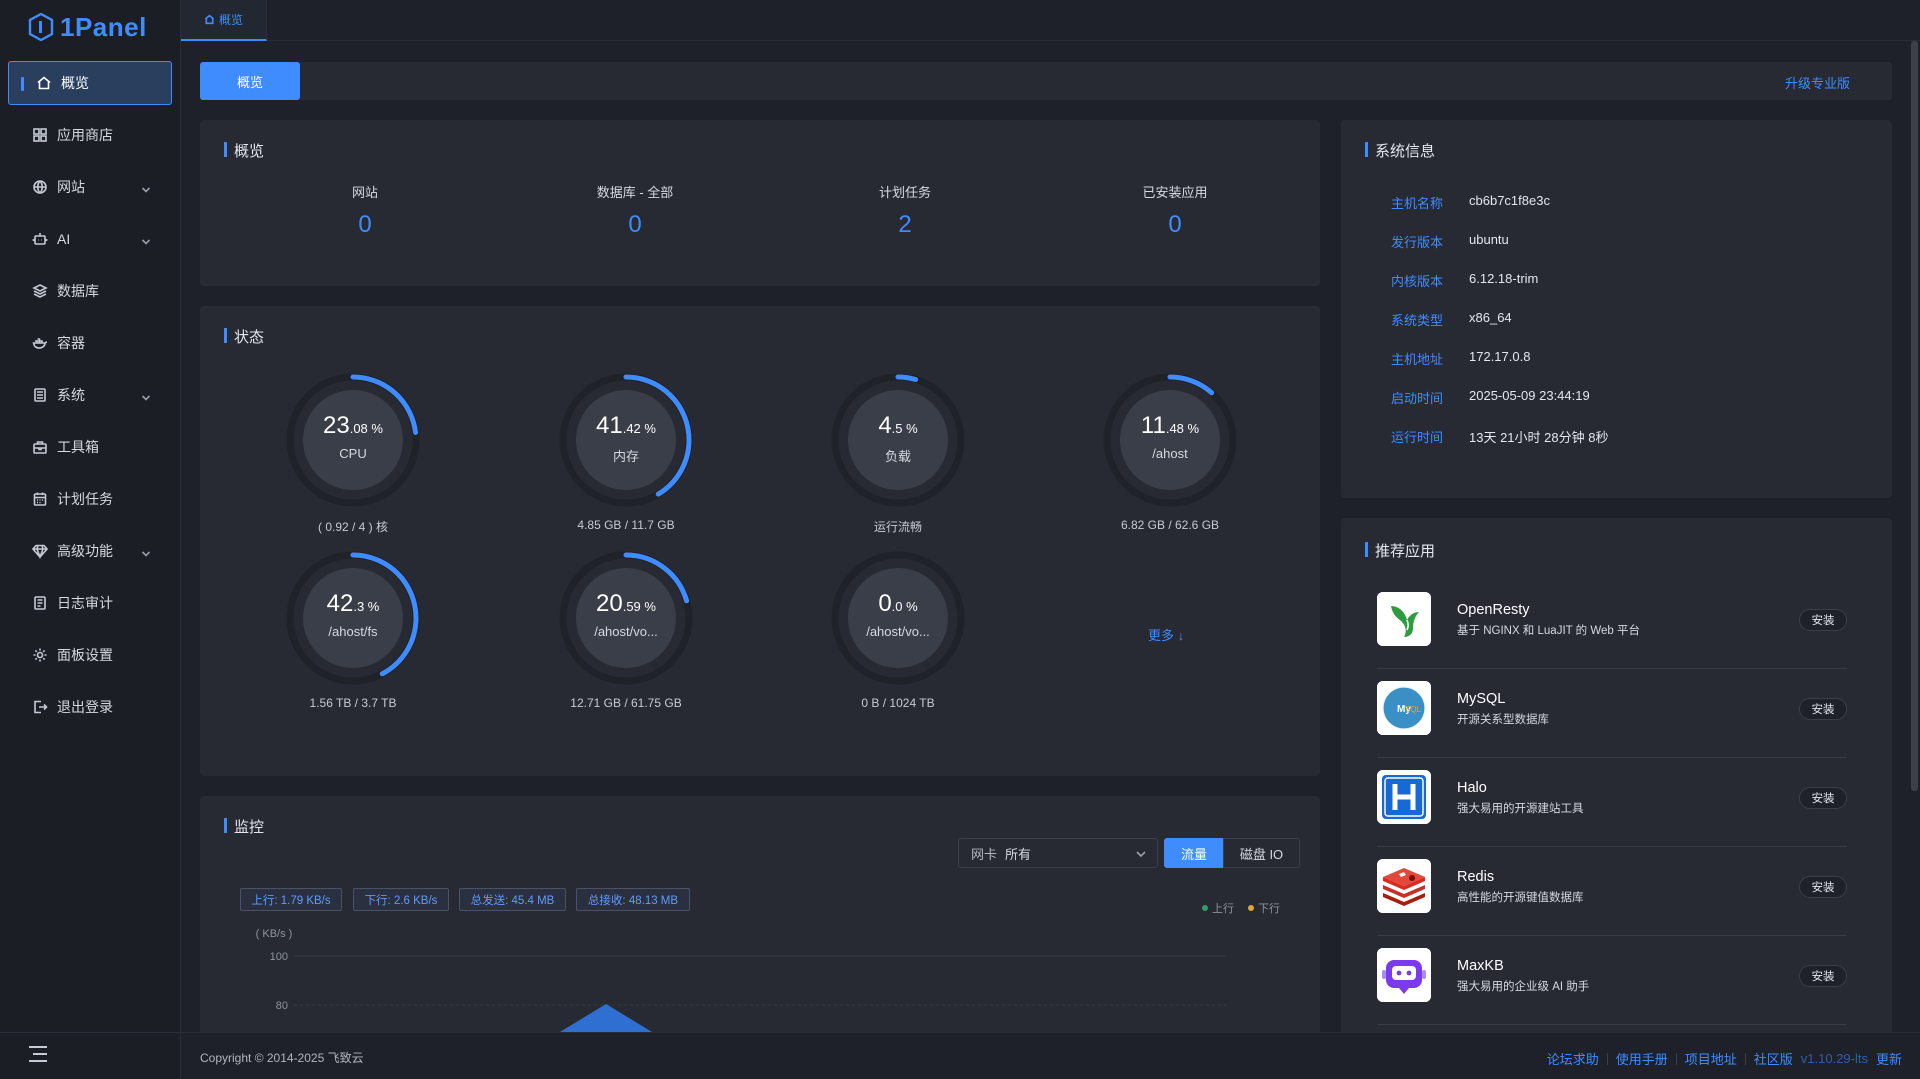 This screenshot has width=1920, height=1079. I want to click on card-title: 监控, so click(244, 826).